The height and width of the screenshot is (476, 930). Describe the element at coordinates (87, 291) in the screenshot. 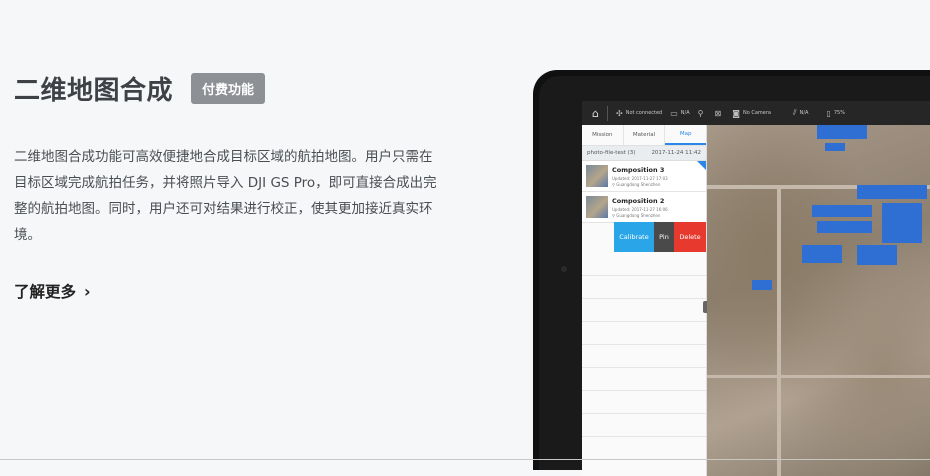

I see `chevron-right-icon: ›` at that location.